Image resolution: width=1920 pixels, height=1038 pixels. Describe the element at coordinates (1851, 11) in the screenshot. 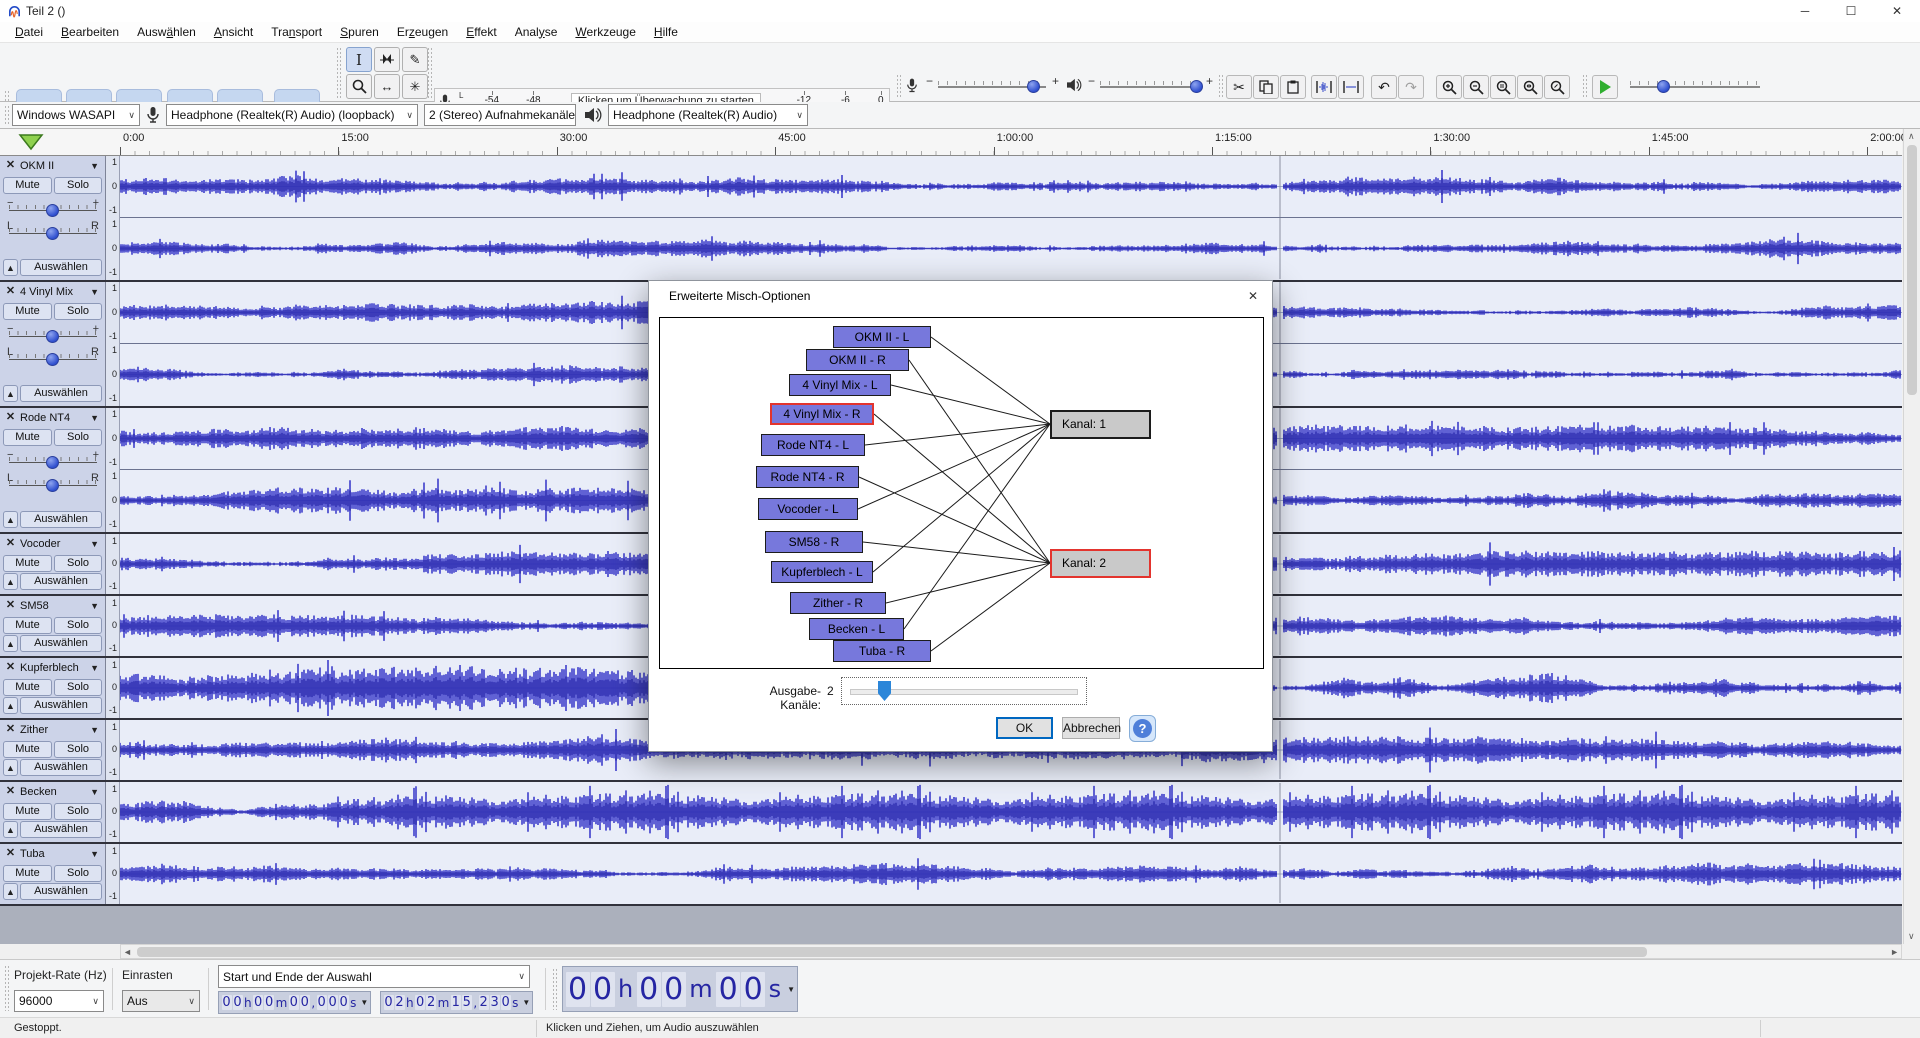

I see `maximize-button: ☐` at that location.